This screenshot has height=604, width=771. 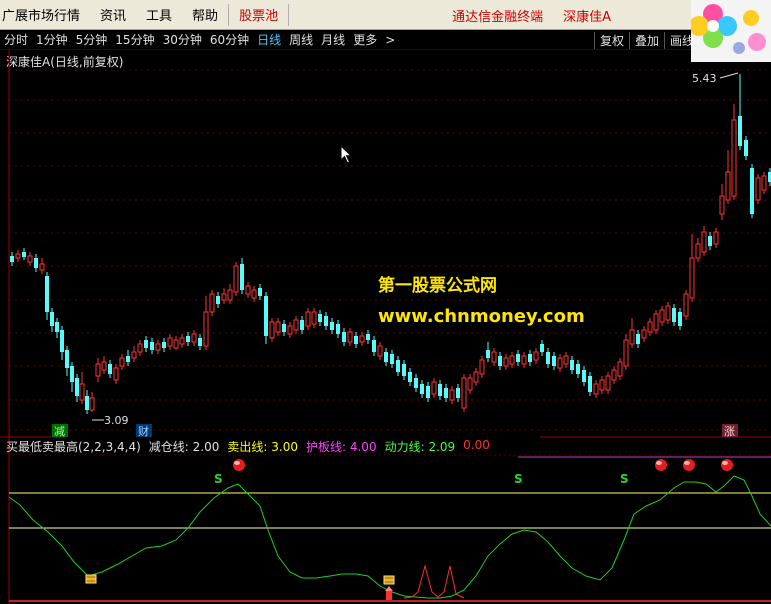 I want to click on adjust-price-button: 复权, so click(x=611, y=40).